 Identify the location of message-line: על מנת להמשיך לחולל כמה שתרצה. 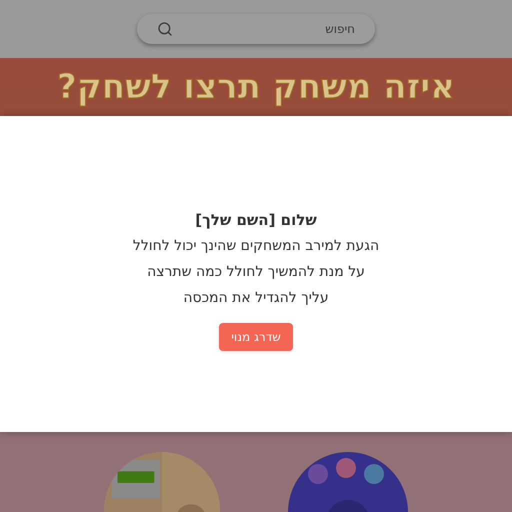
(256, 272).